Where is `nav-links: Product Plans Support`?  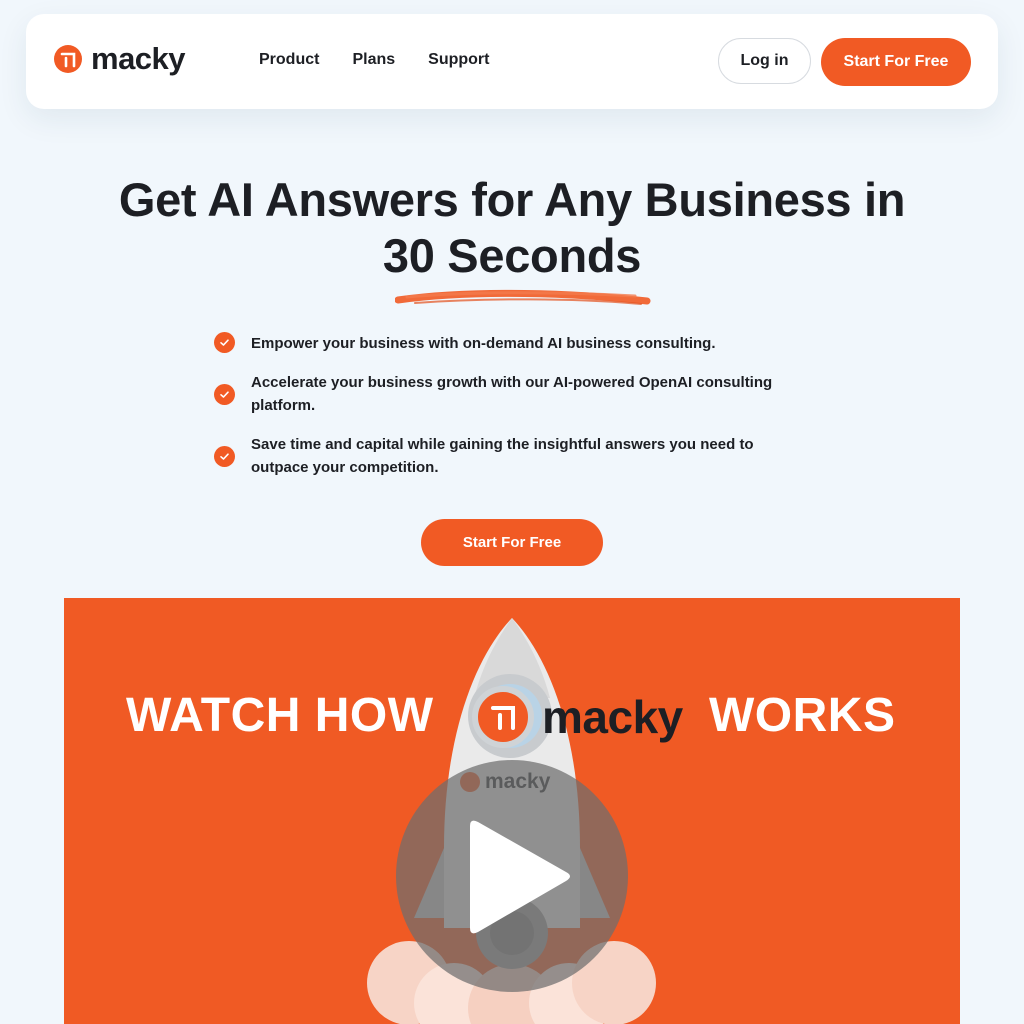
nav-links: Product Plans Support is located at coordinates (374, 60).